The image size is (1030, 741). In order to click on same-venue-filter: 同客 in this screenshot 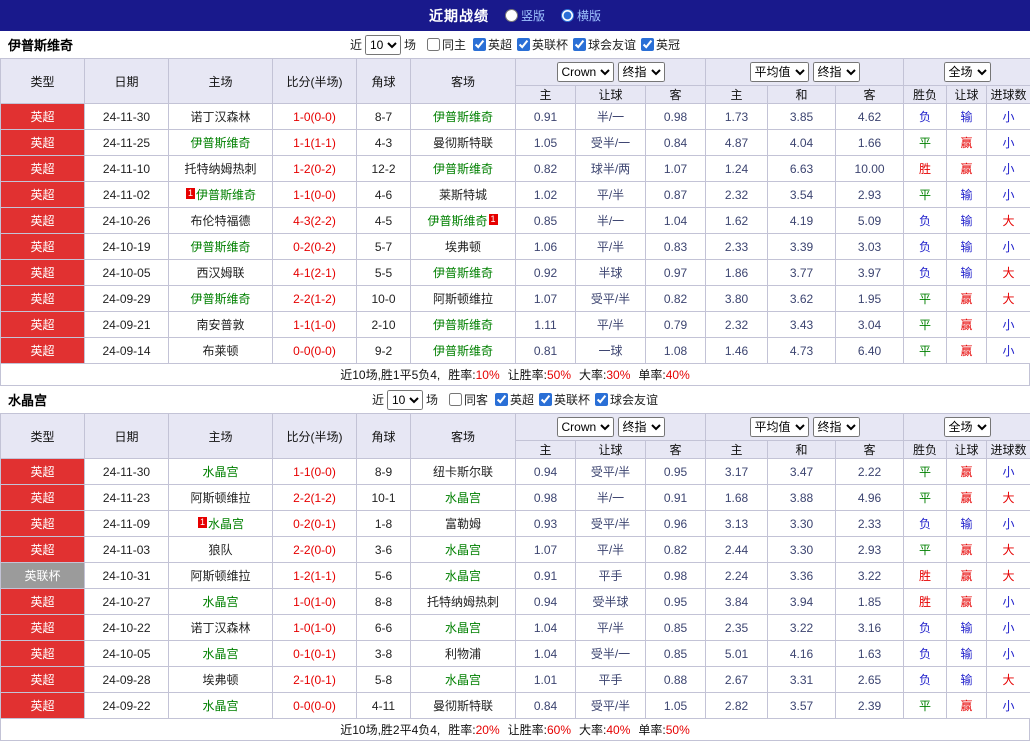, I will do `click(468, 399)`.